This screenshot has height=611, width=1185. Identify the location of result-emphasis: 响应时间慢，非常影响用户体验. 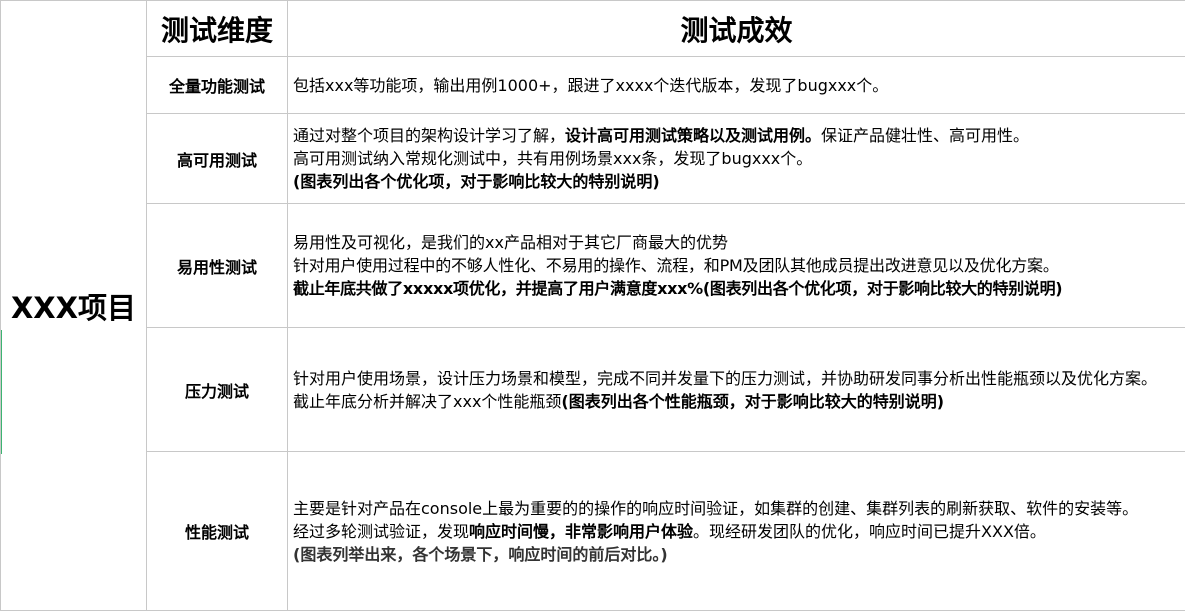
(581, 531).